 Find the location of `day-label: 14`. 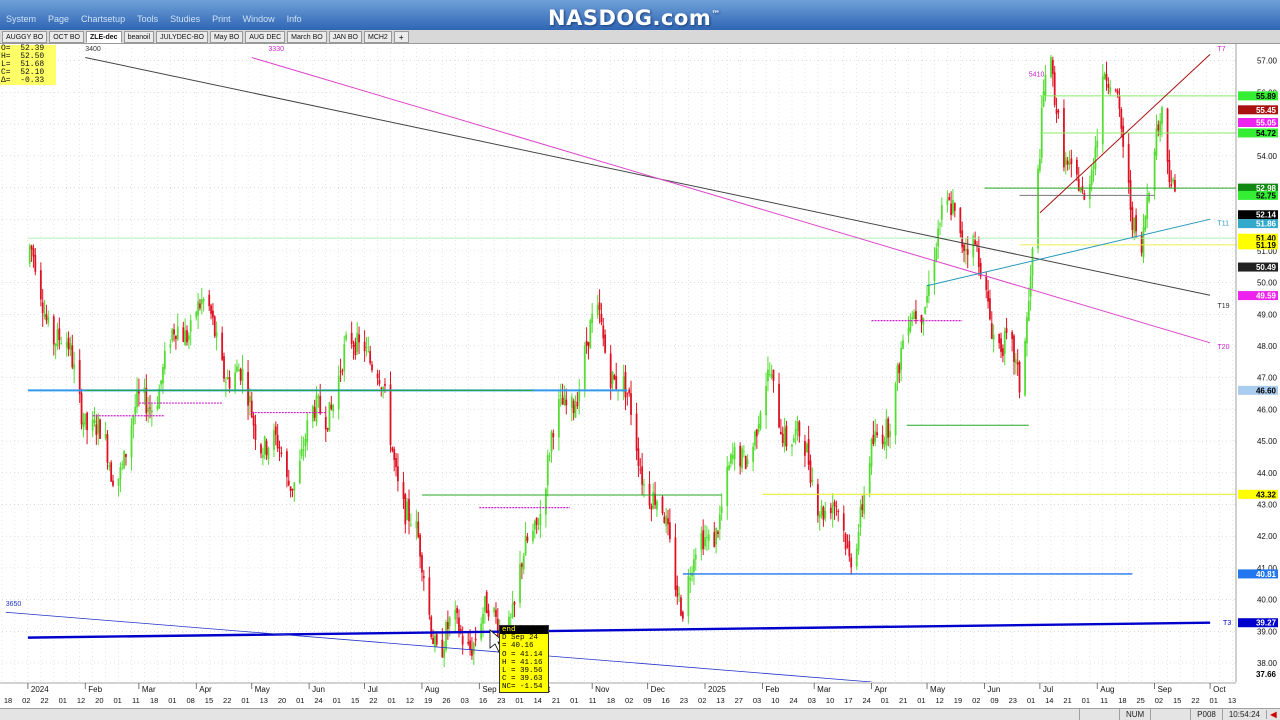

day-label: 14 is located at coordinates (1049, 700).